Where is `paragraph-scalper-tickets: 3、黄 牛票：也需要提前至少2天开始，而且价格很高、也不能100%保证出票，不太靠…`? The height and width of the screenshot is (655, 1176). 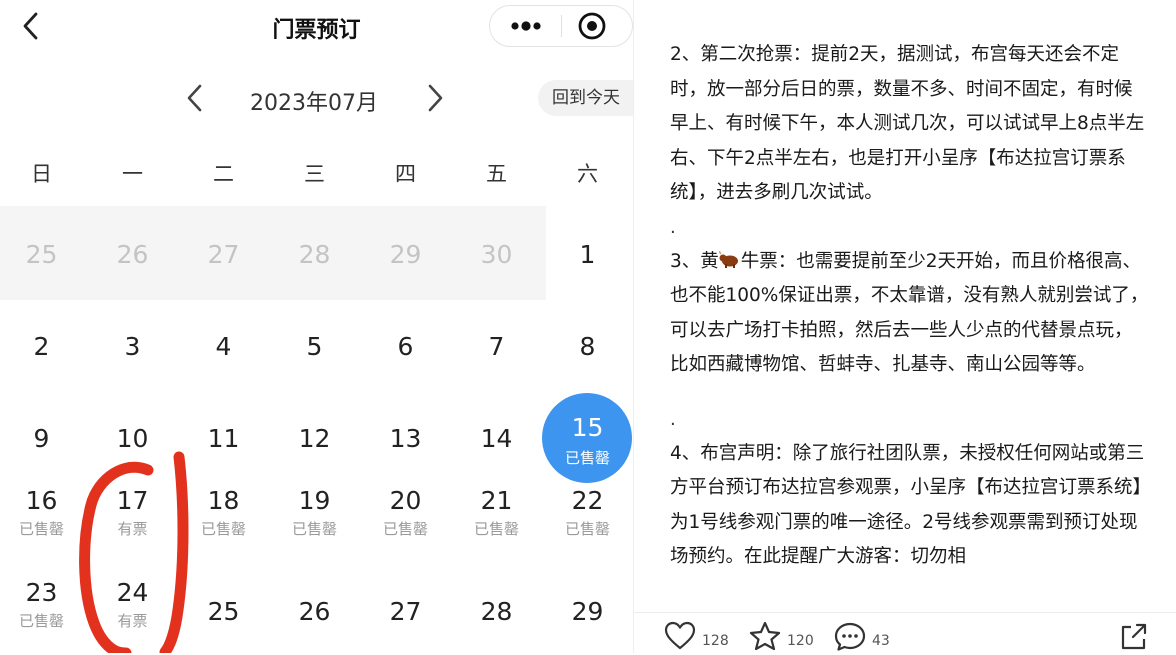
paragraph-scalper-tickets: 3、黄 牛票：也需要提前至少2天开始，而且价格很高、也不能100%保证出票，不太靠… is located at coordinates (910, 314).